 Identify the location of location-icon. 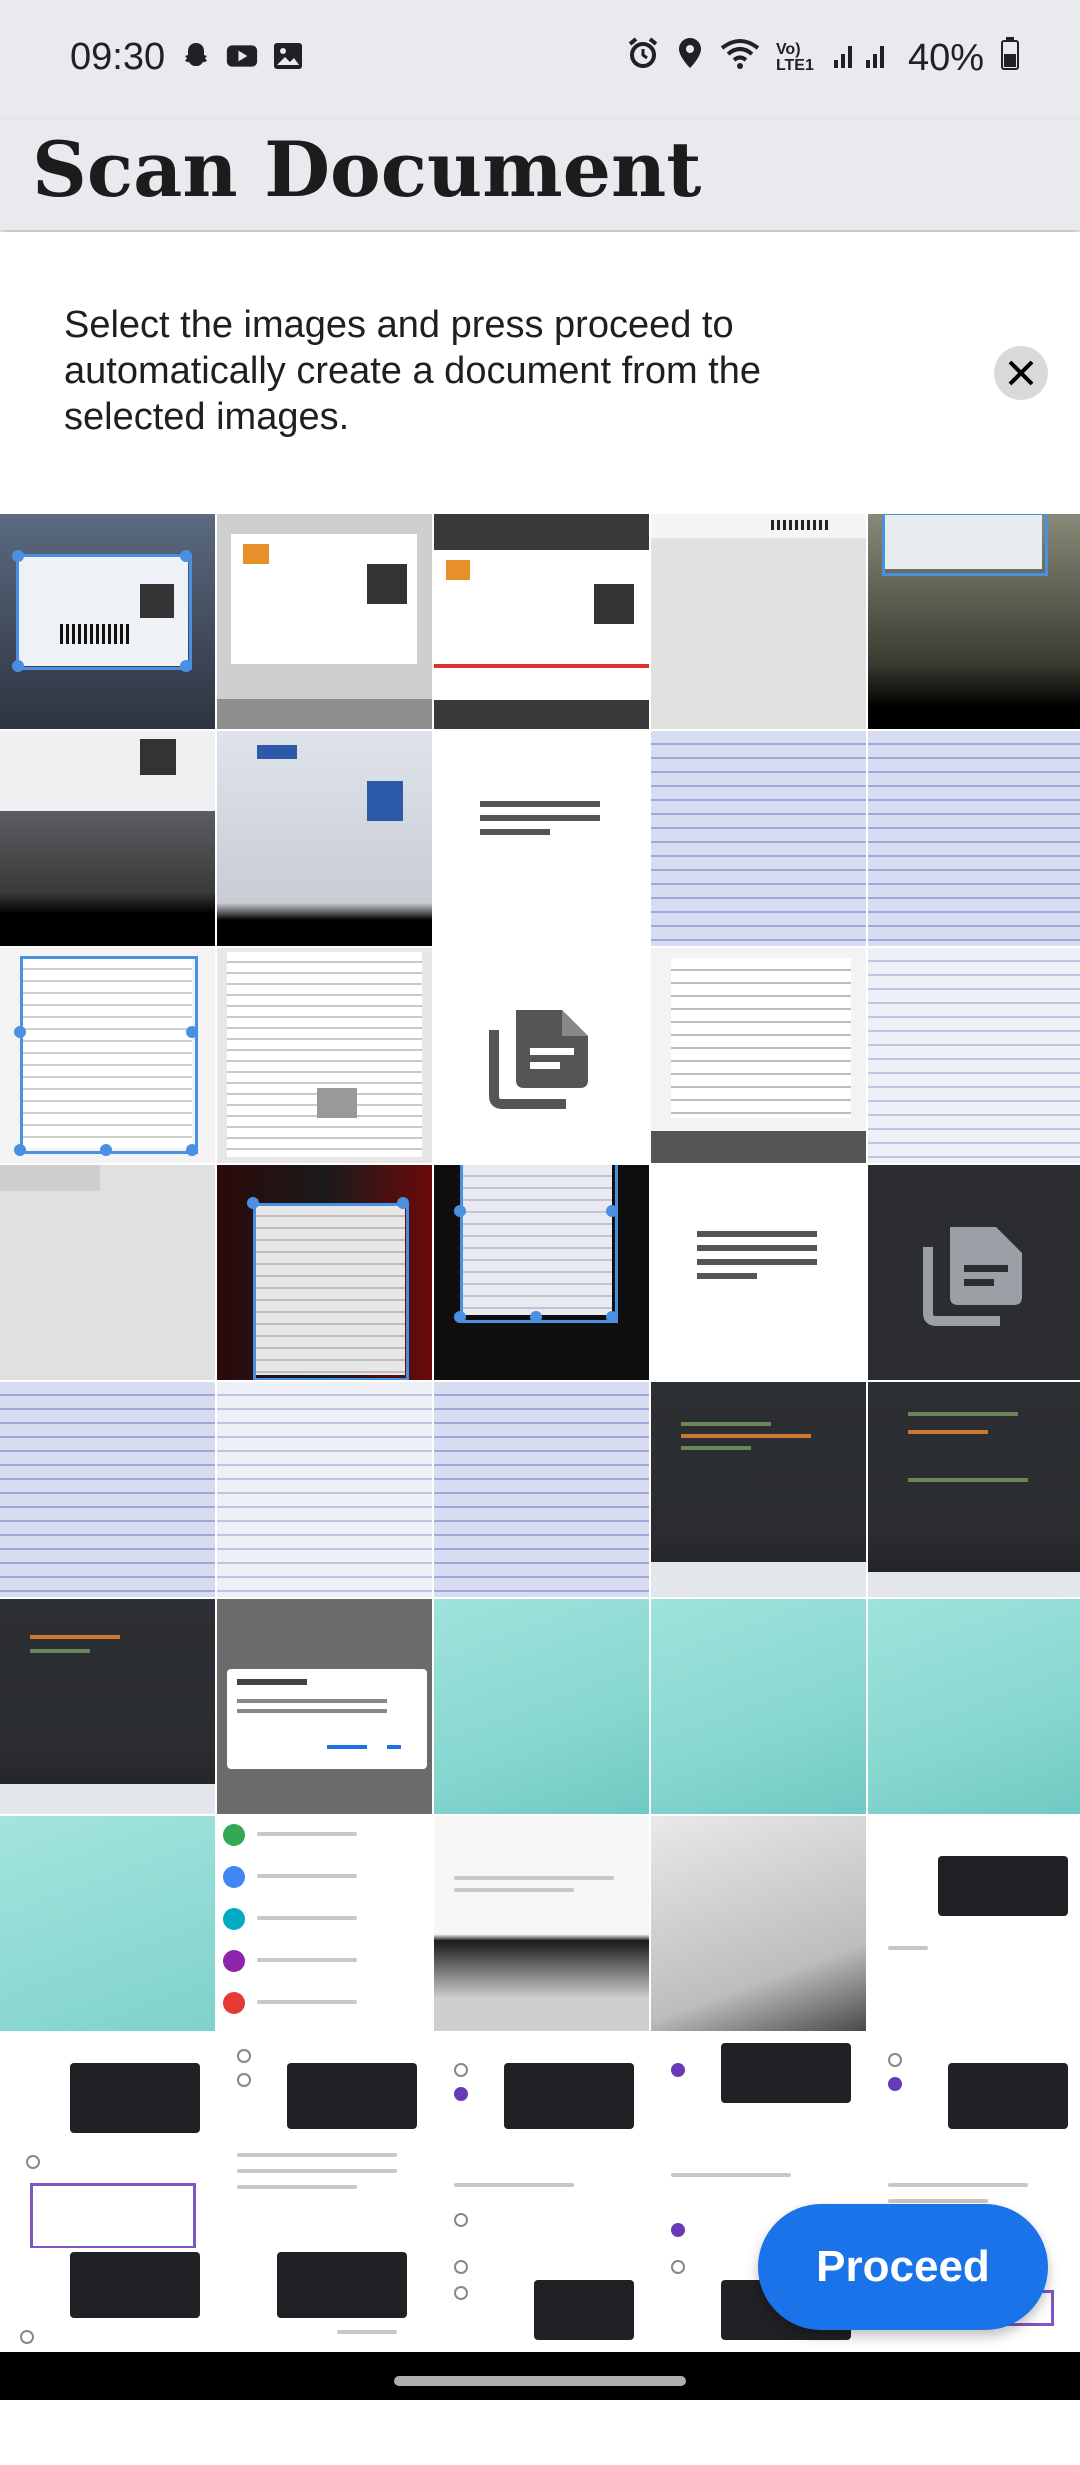
(690, 58).